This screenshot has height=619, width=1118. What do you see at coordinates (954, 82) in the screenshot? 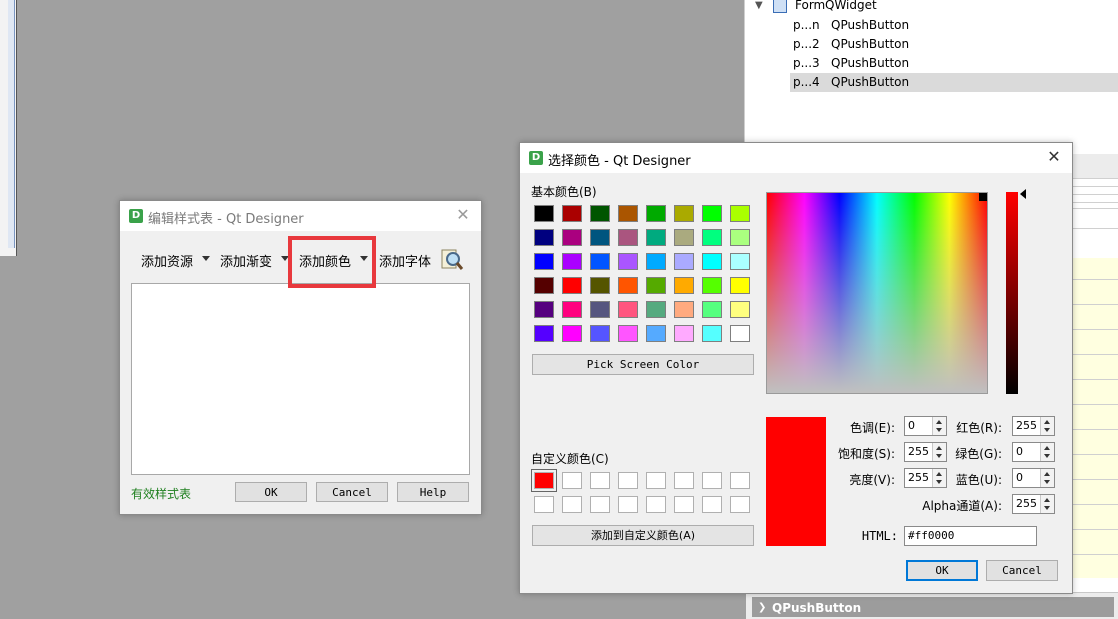
I see `object-tree-row-selected: p...4 QPushButton` at bounding box center [954, 82].